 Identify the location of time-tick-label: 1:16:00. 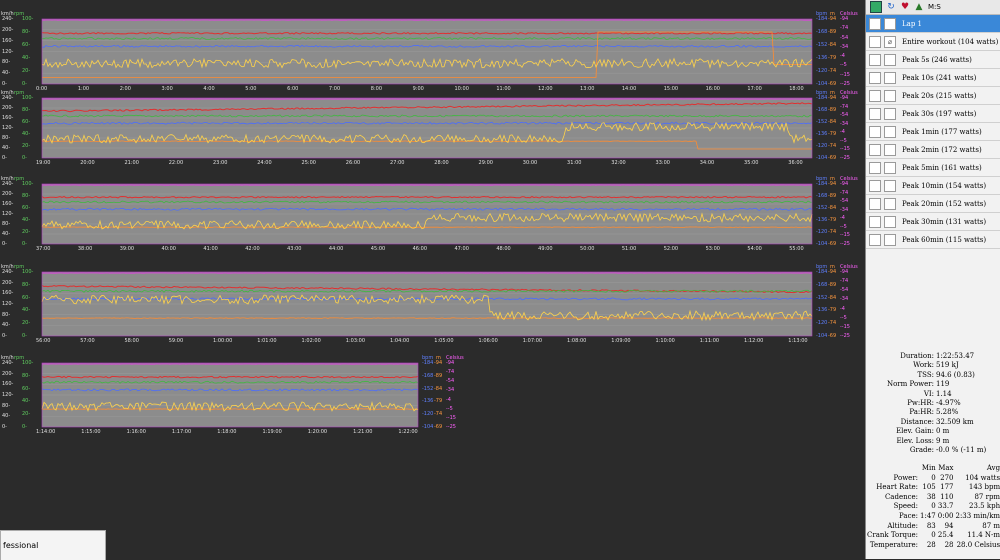
(136, 432).